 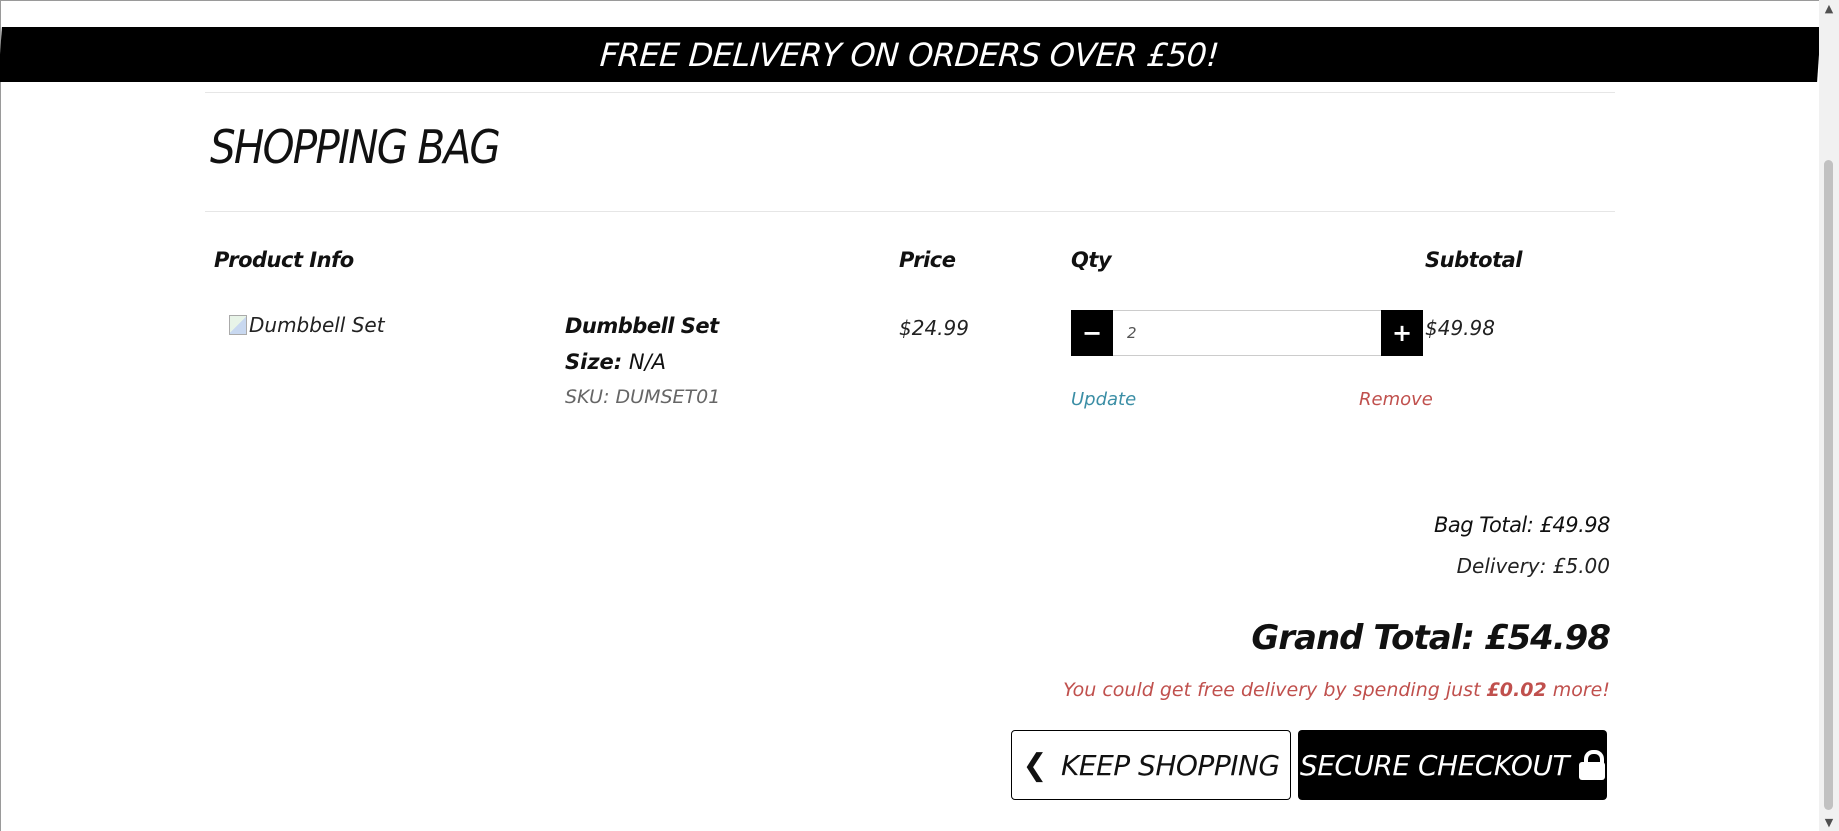 I want to click on product-name: Dumbbell Set, so click(x=642, y=326).